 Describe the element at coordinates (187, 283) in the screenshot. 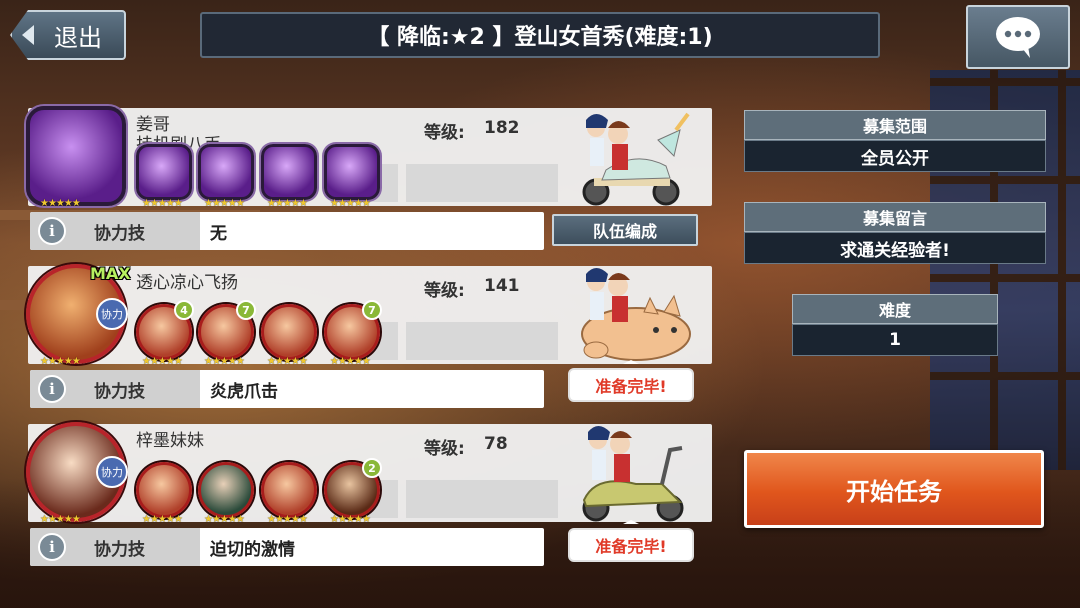

I see `player-name: 透心凉心飞扬` at that location.